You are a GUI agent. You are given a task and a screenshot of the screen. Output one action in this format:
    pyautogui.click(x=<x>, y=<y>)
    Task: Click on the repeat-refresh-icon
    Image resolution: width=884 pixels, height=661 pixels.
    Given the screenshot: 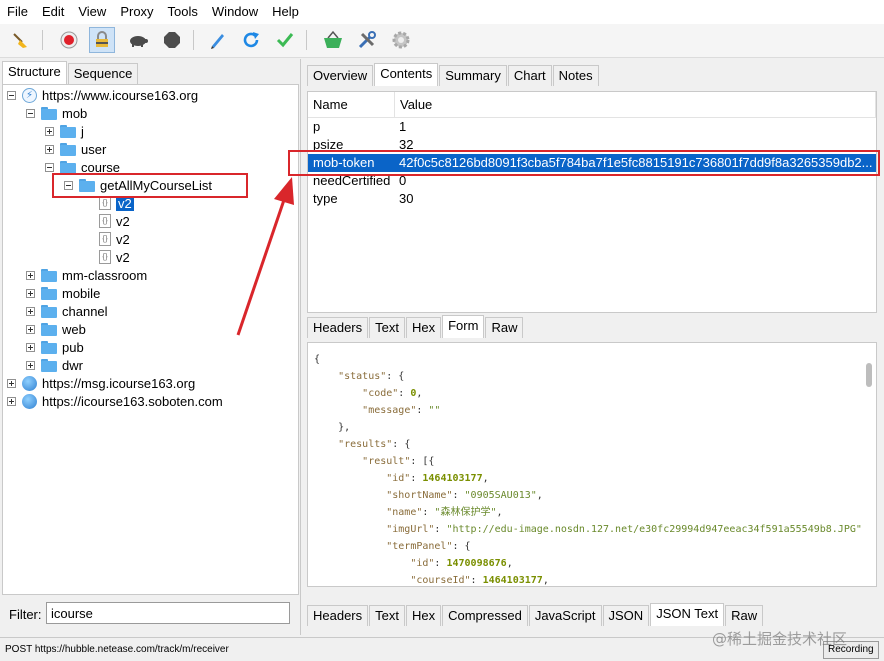 What is the action you would take?
    pyautogui.click(x=251, y=40)
    